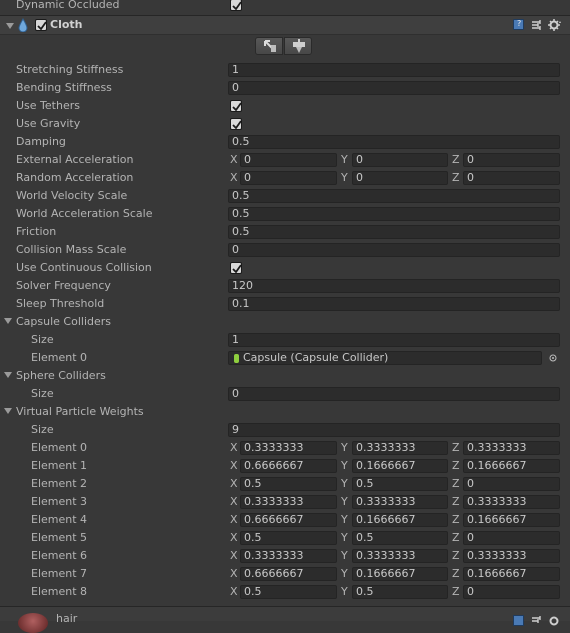 This screenshot has height=633, width=570. What do you see at coordinates (394, 286) in the screenshot?
I see `solver-frequency-field: 120` at bounding box center [394, 286].